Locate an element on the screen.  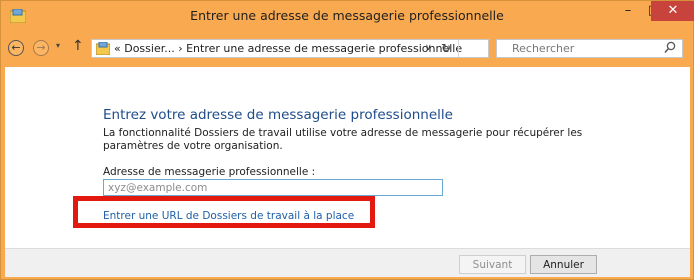
folder-icon is located at coordinates (103, 48).